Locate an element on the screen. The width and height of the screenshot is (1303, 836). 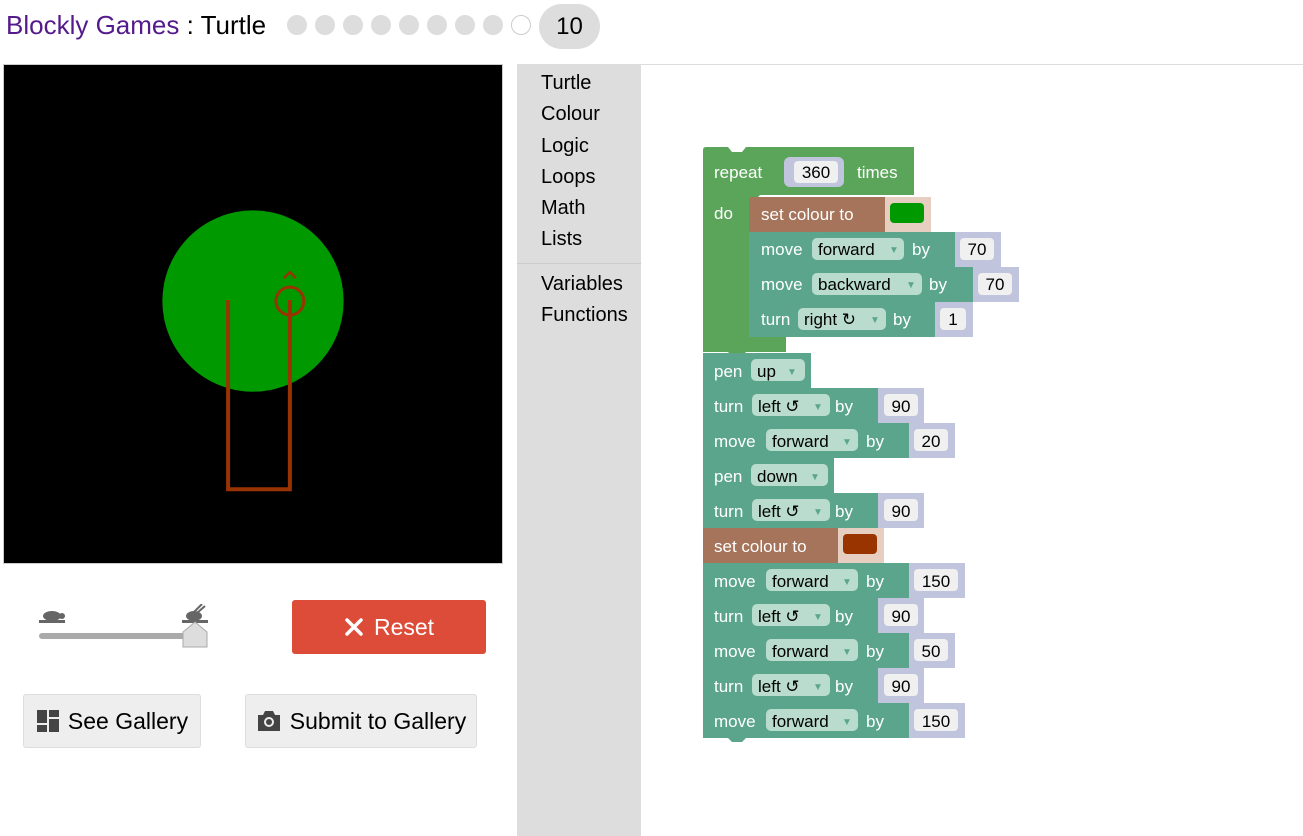
category-variables: Variables is located at coordinates (582, 284).